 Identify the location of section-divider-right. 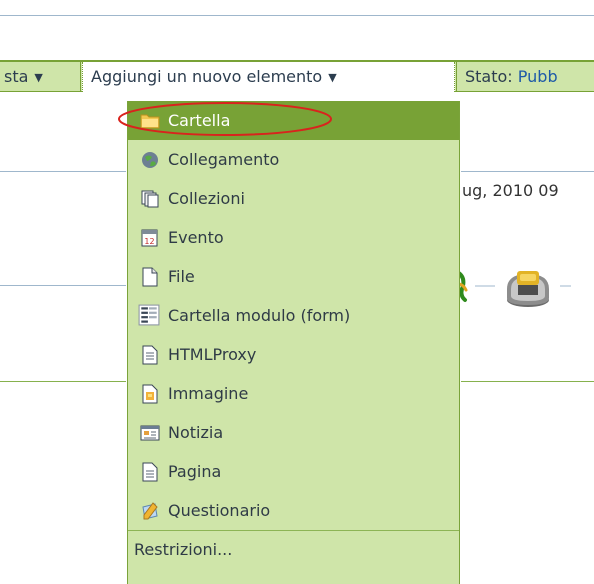
(527, 381).